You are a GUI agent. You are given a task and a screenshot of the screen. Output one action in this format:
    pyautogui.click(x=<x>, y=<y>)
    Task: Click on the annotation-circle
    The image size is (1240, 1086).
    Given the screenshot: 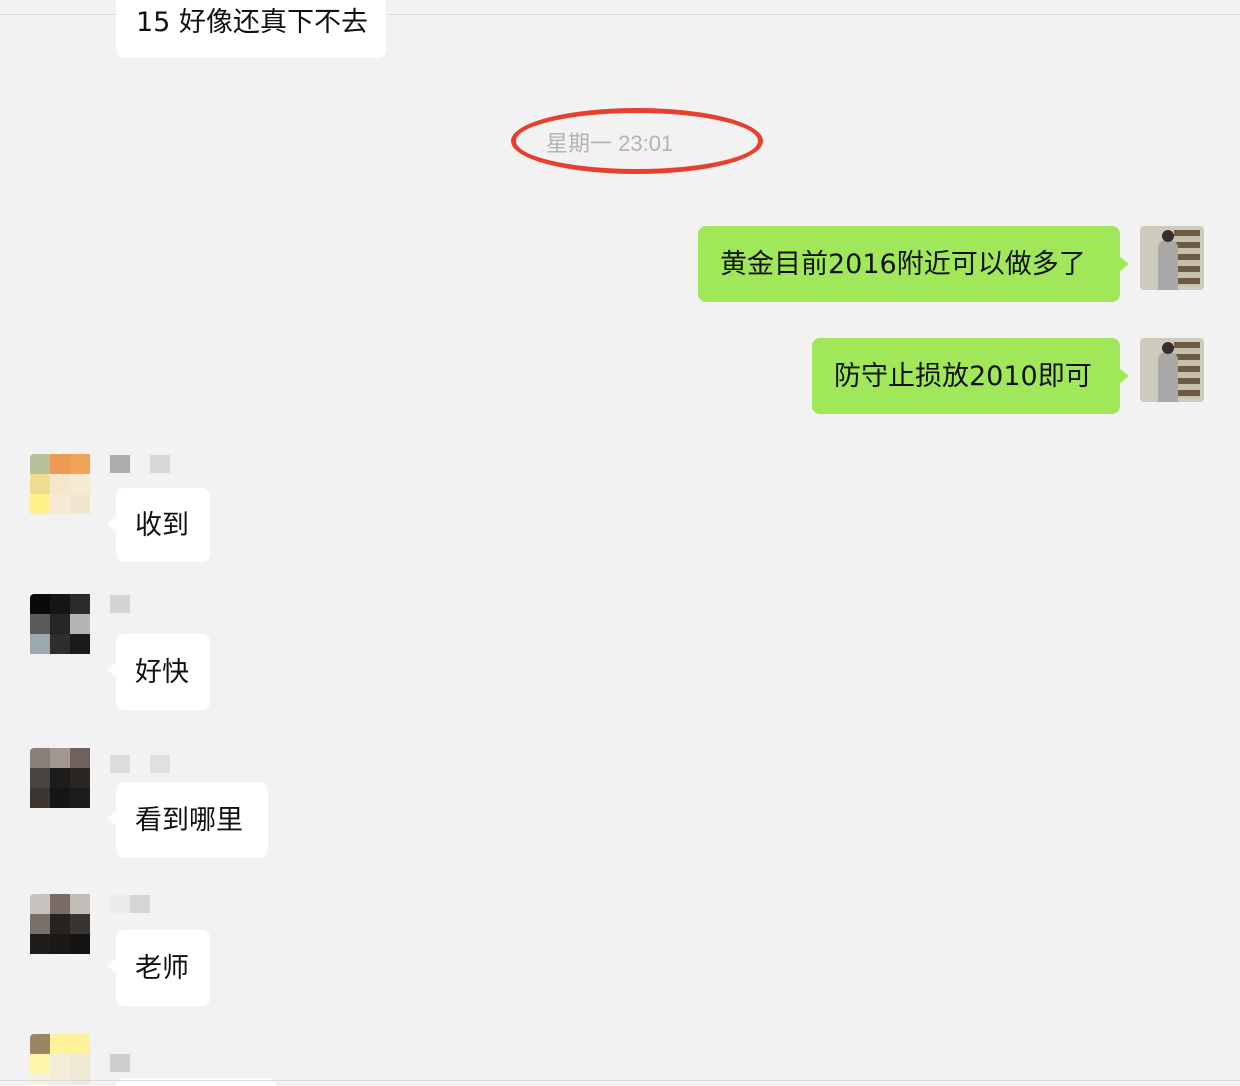 What is the action you would take?
    pyautogui.click(x=637, y=141)
    